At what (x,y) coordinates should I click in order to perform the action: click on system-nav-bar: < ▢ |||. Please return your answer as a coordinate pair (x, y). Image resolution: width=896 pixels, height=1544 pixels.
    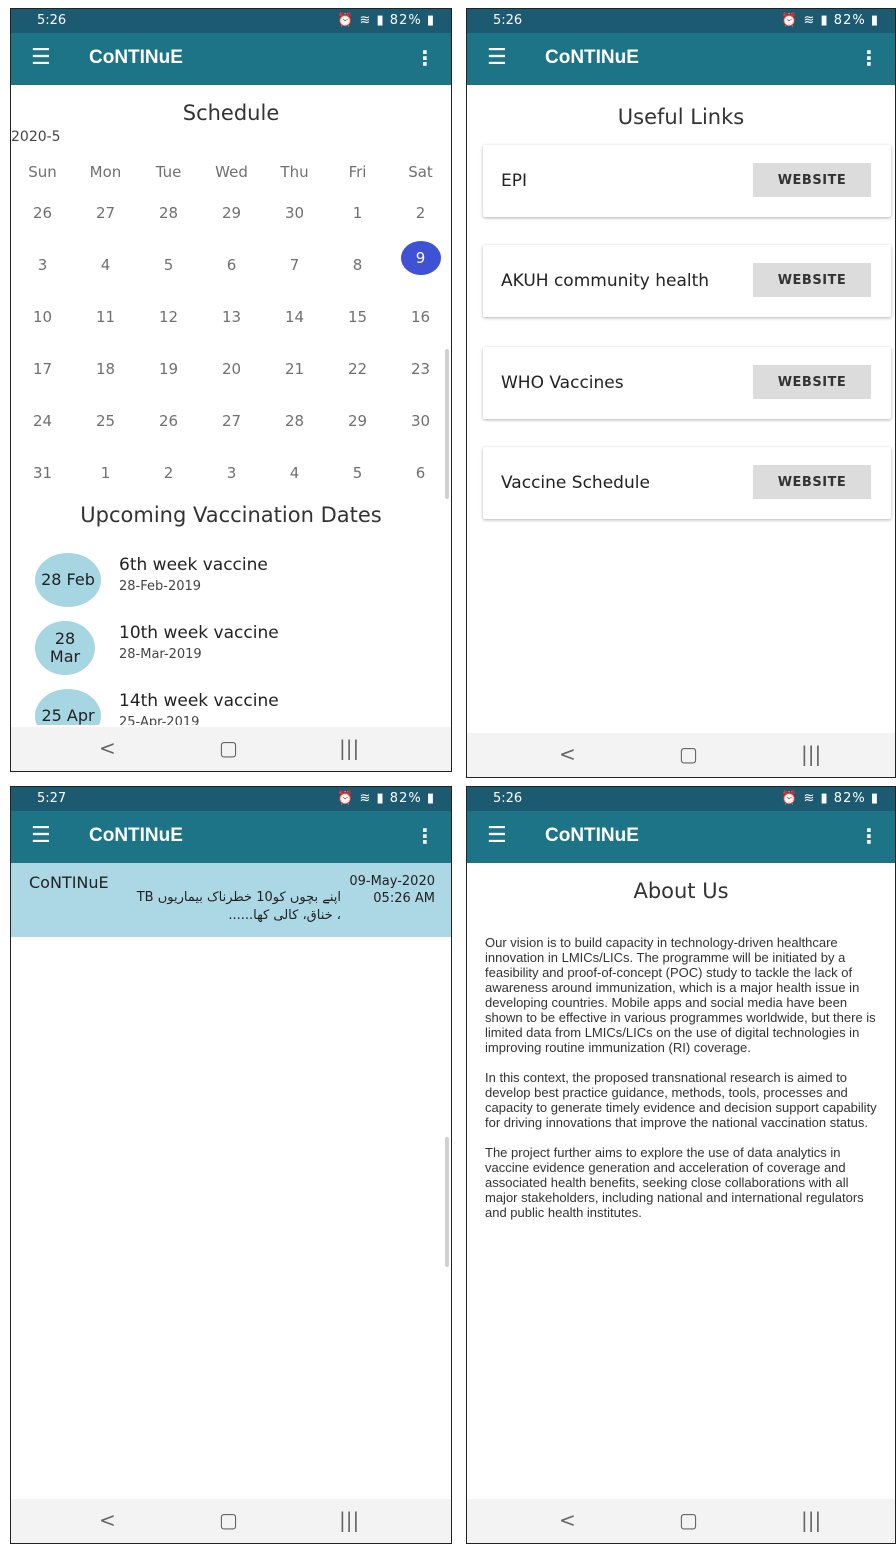
    Looking at the image, I should click on (681, 1521).